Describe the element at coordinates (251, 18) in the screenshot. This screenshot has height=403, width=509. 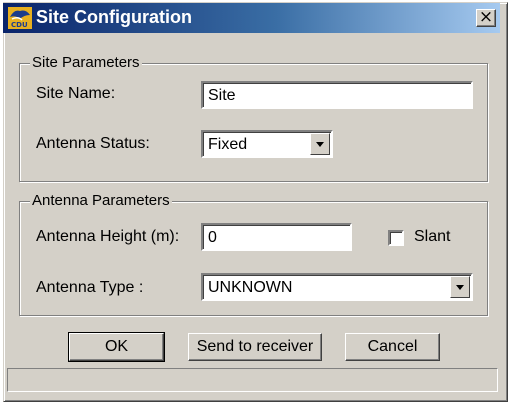
I see `title-bar: CDU Site Configuration ×` at that location.